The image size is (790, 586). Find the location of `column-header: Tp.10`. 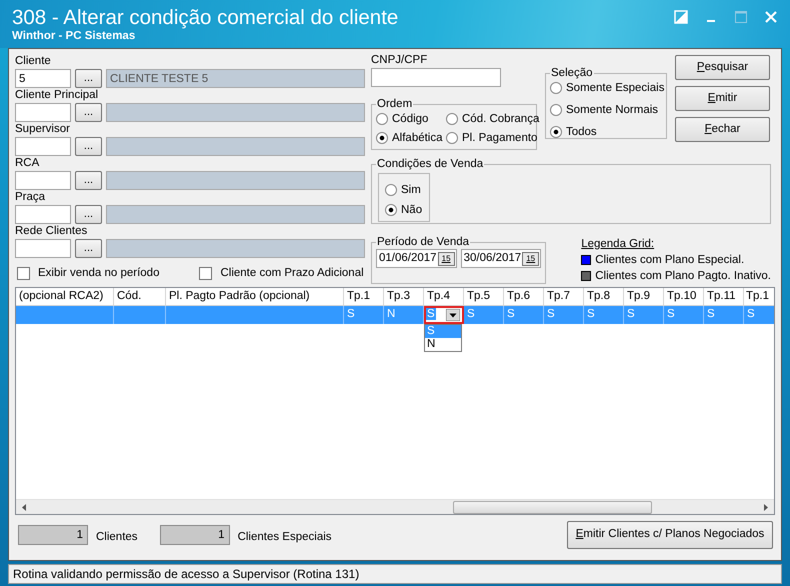

column-header: Tp.10 is located at coordinates (684, 296).